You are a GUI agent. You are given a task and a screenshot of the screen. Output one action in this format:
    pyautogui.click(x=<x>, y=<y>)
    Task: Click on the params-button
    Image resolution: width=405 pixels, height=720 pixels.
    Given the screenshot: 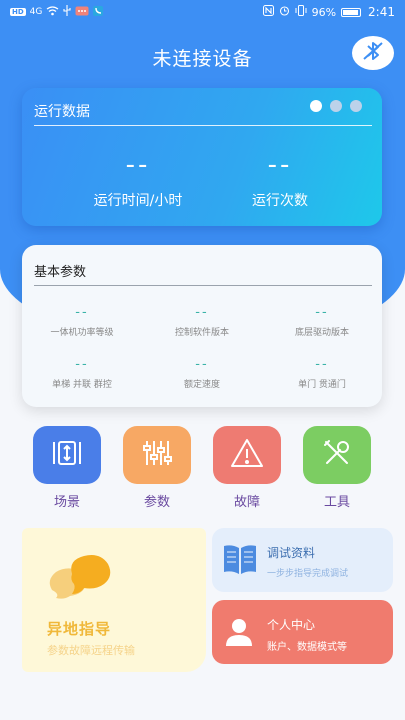 What is the action you would take?
    pyautogui.click(x=157, y=455)
    